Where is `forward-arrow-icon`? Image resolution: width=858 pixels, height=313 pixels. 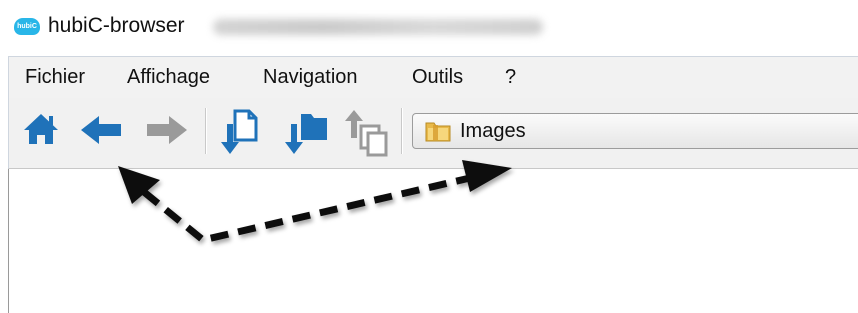
forward-arrow-icon is located at coordinates (167, 130).